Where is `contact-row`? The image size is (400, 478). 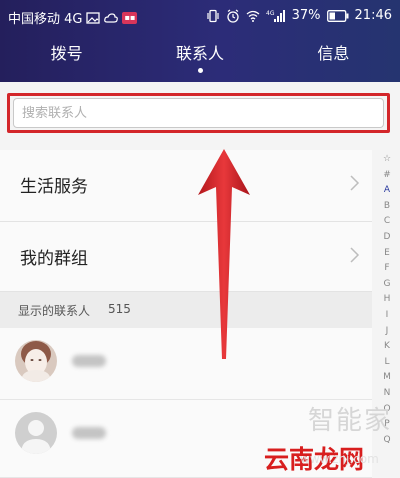
contact-row is located at coordinates (186, 364).